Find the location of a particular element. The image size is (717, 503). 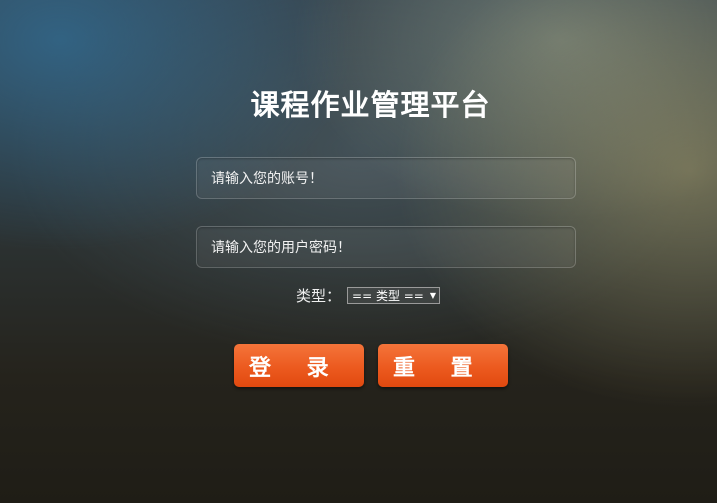

account-input is located at coordinates (386, 178).